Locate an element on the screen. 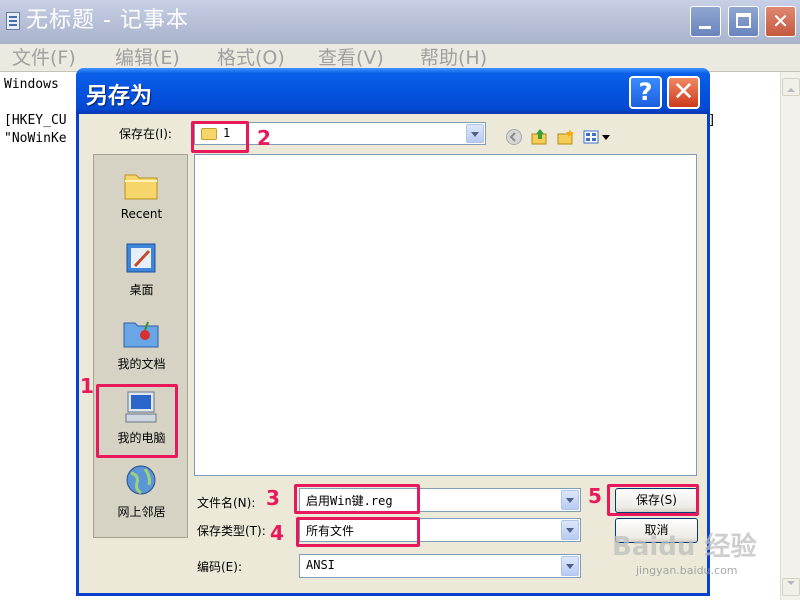 The height and width of the screenshot is (600, 800). dialog-title: 另存为 is located at coordinates (119, 96).